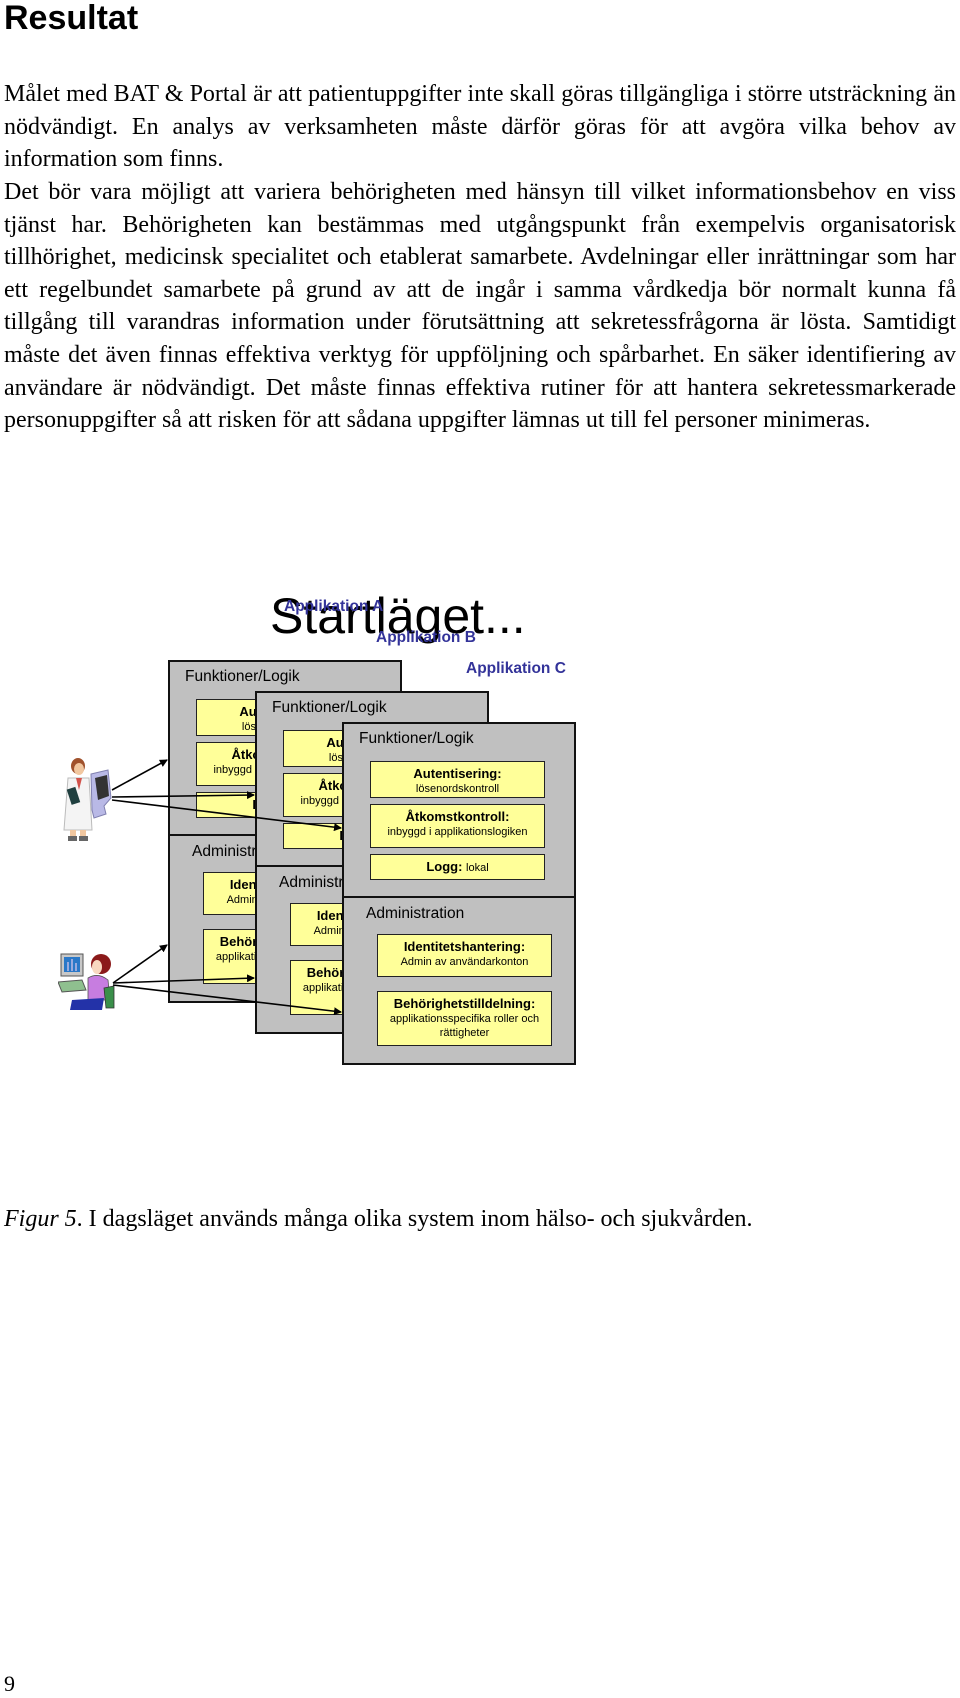  What do you see at coordinates (139, 775) in the screenshot?
I see `arrow-doctor-to-app-a` at bounding box center [139, 775].